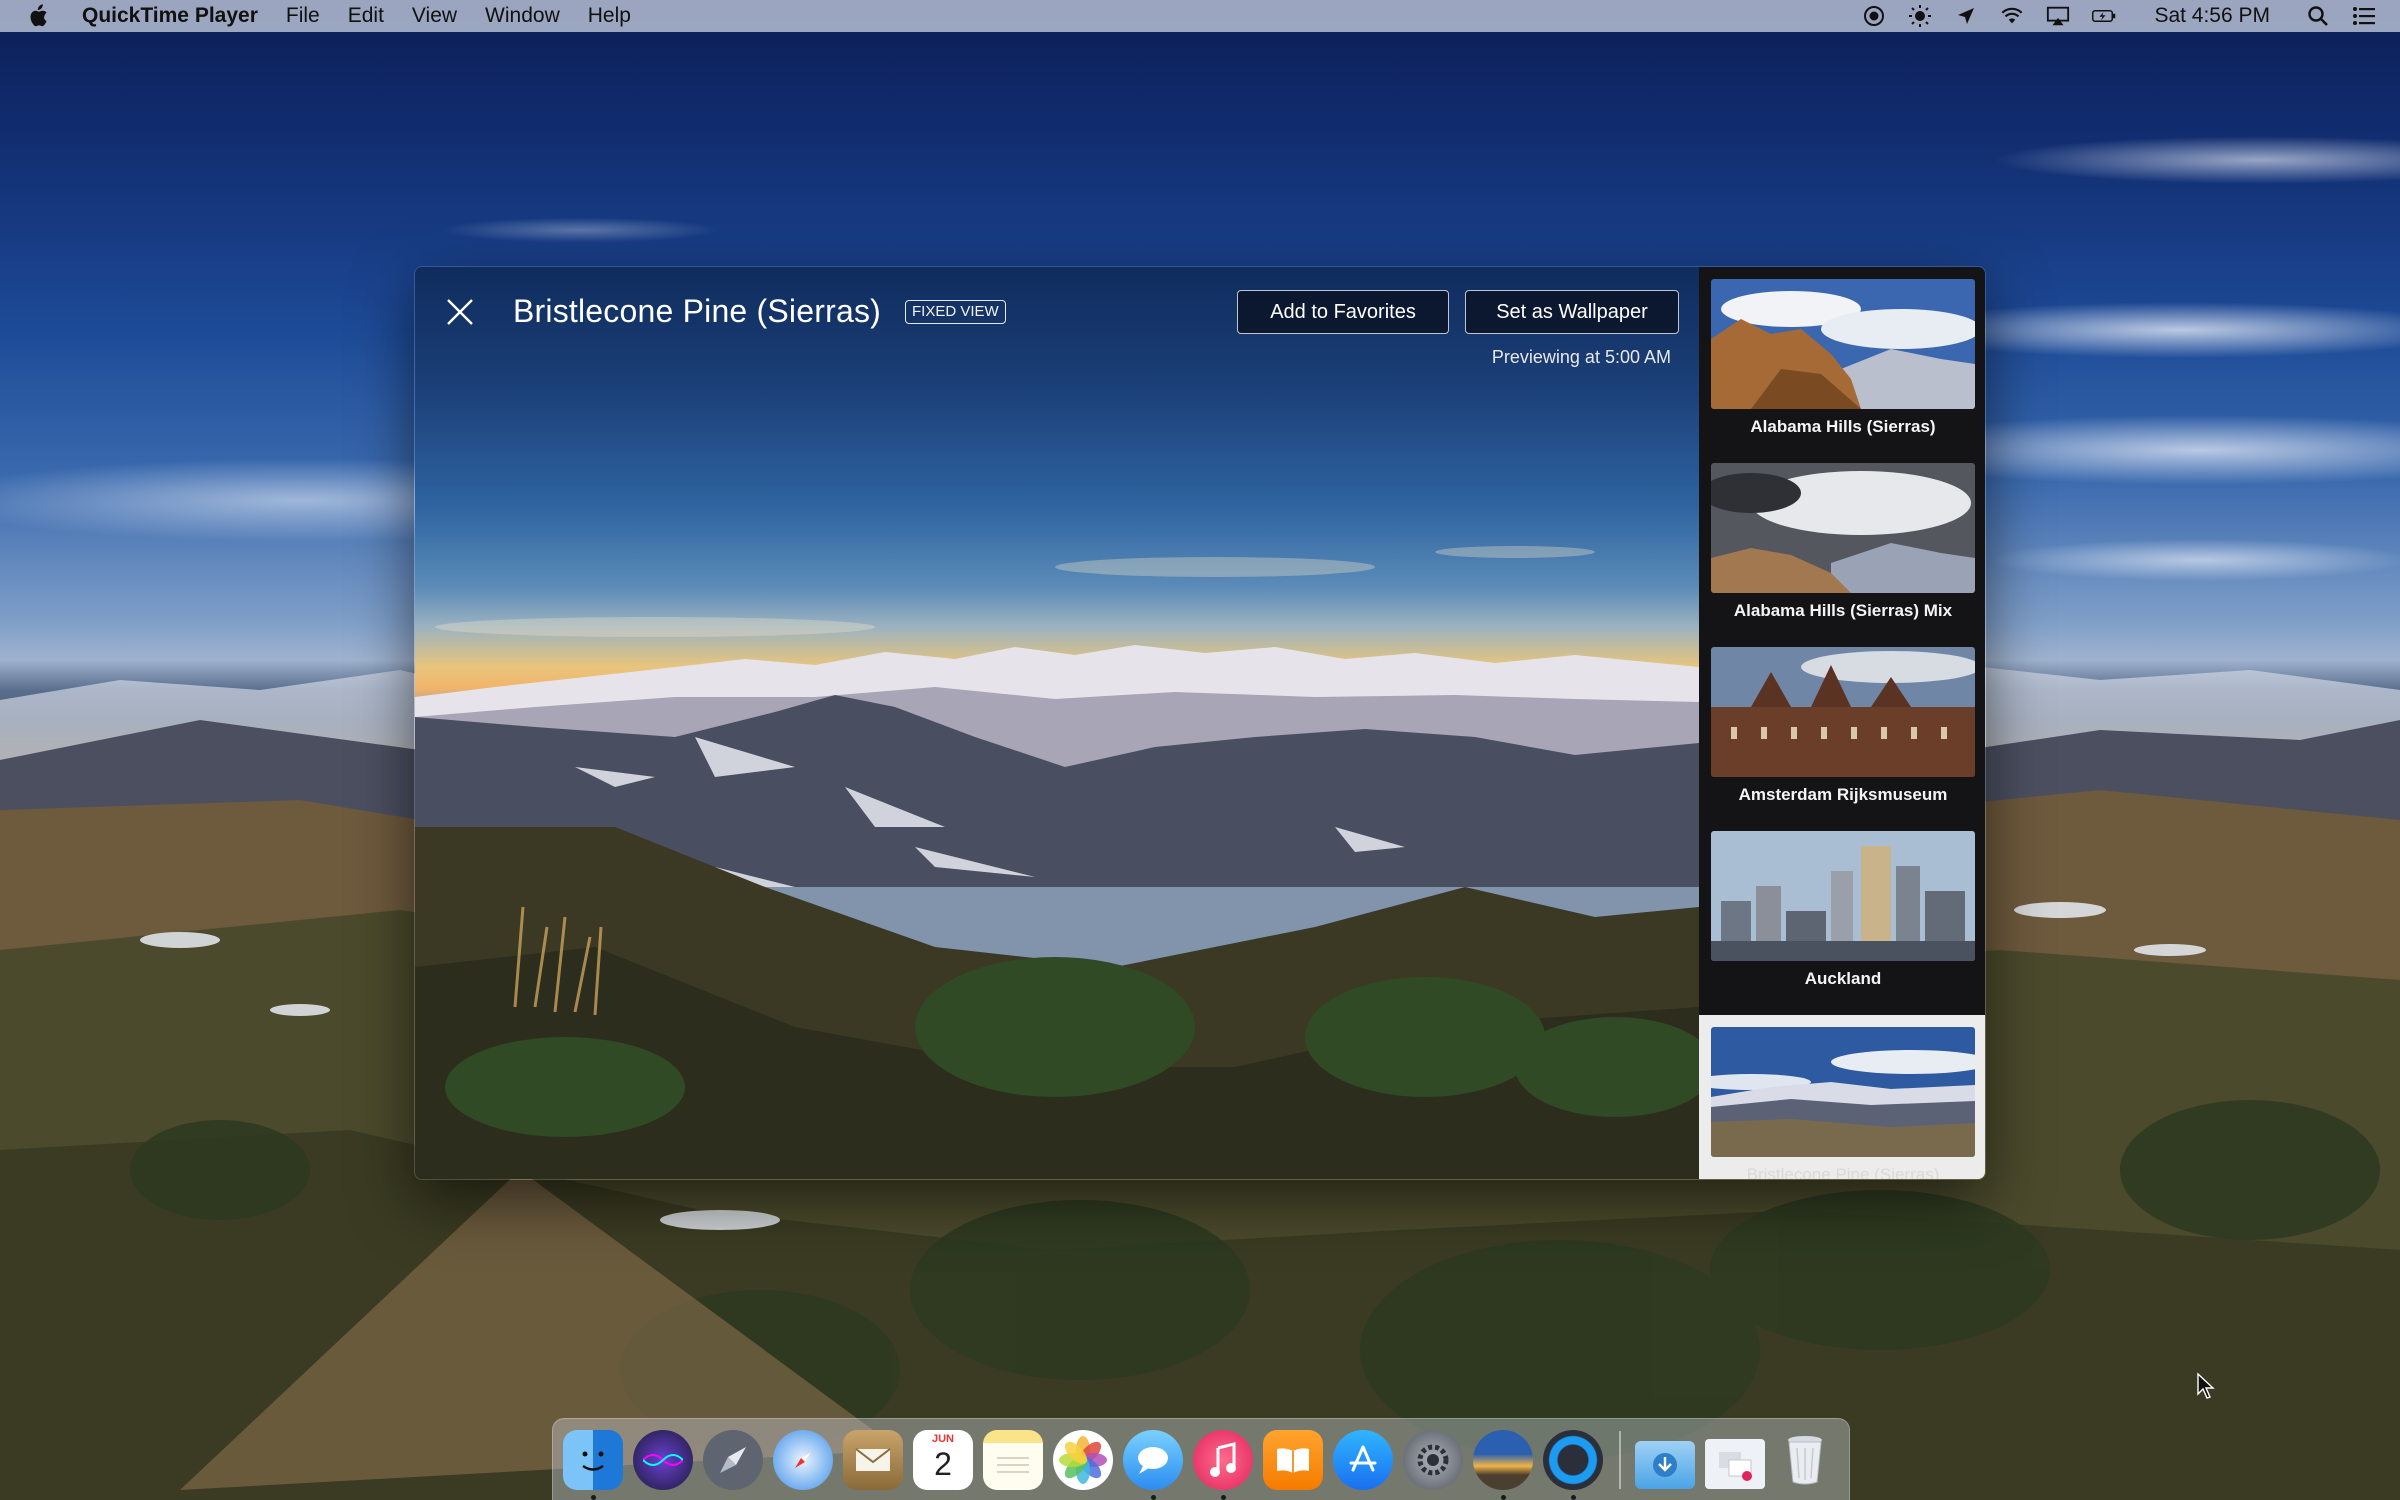  I want to click on list-item-alabama-hills-mix: Alabama Hills (Sierras) Mix, so click(1843, 555).